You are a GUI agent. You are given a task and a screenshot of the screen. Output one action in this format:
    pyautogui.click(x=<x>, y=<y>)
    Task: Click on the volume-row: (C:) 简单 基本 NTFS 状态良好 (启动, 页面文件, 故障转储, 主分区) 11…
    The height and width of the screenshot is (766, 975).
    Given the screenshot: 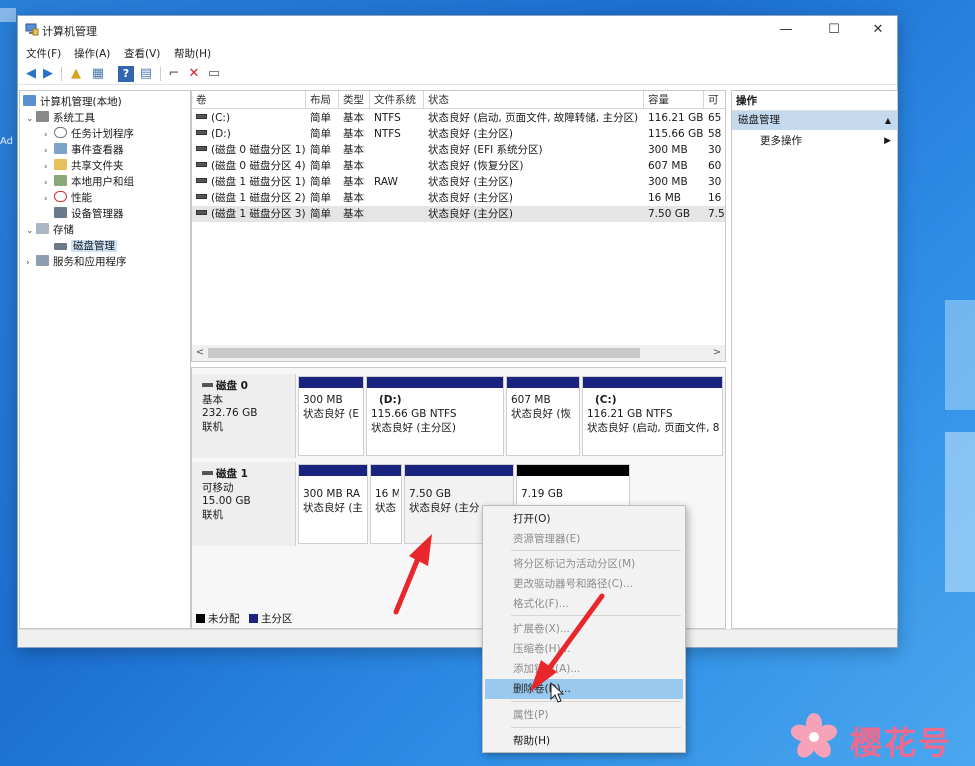 What is the action you would take?
    pyautogui.click(x=458, y=118)
    